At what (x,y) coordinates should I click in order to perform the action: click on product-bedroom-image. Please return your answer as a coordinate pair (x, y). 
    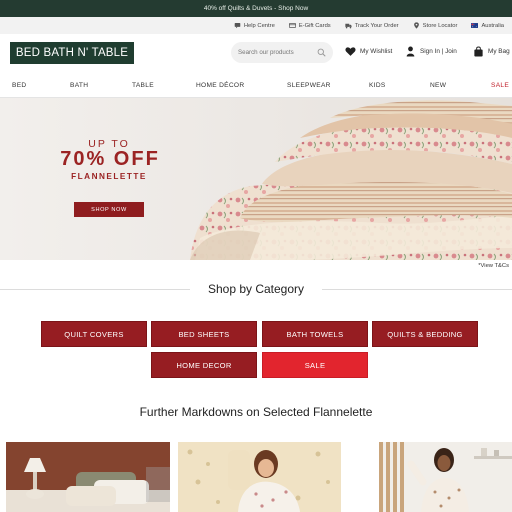
    Looking at the image, I should click on (88, 477).